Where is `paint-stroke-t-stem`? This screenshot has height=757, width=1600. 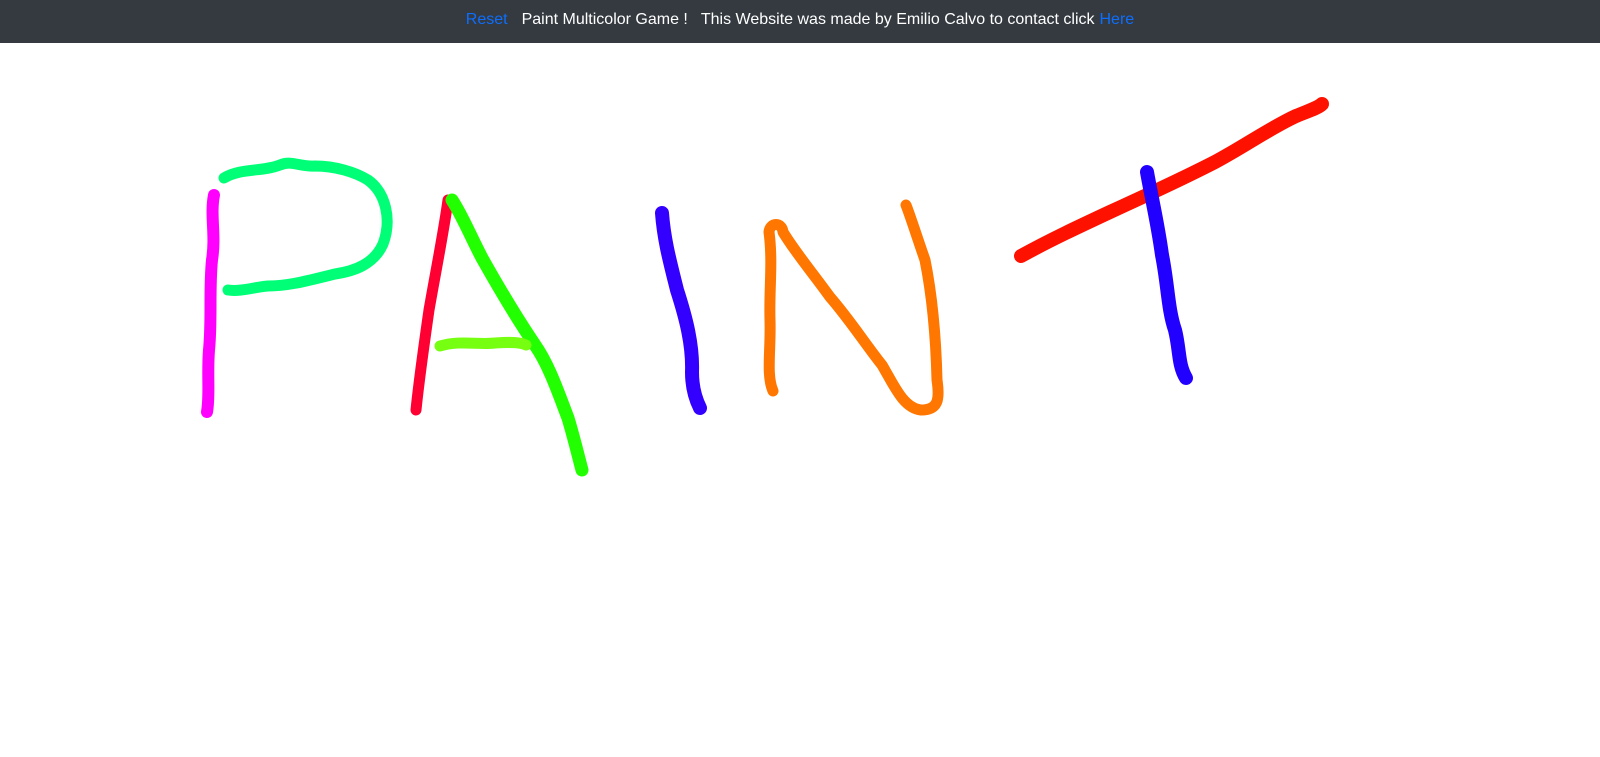
paint-stroke-t-stem is located at coordinates (1166, 275).